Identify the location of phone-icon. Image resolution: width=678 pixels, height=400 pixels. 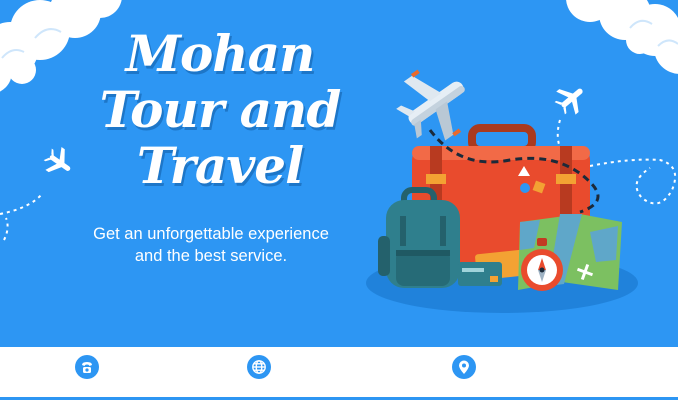
(87, 367).